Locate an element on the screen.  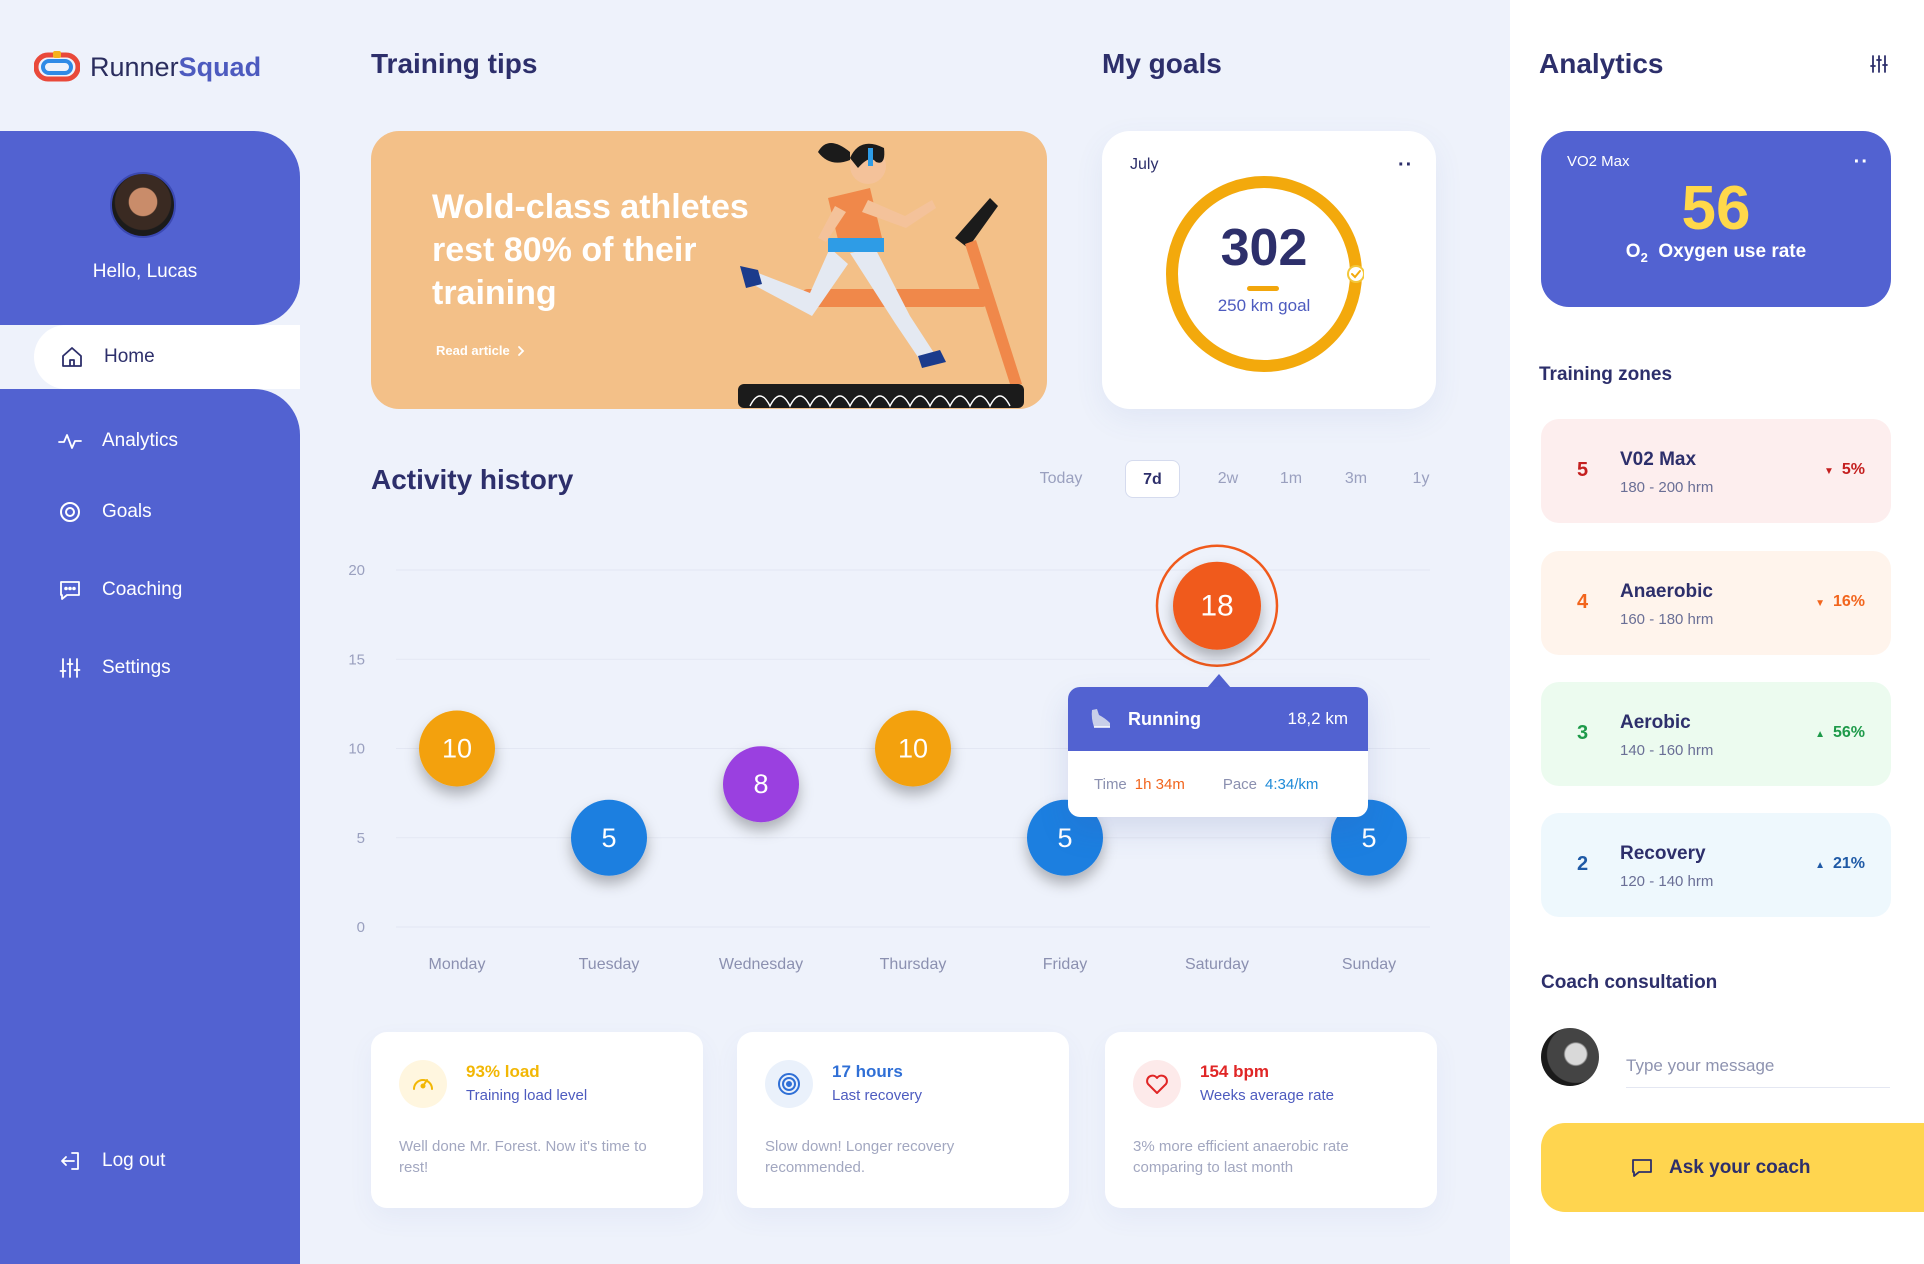
tooltip-activity: Running is located at coordinates (1164, 718).